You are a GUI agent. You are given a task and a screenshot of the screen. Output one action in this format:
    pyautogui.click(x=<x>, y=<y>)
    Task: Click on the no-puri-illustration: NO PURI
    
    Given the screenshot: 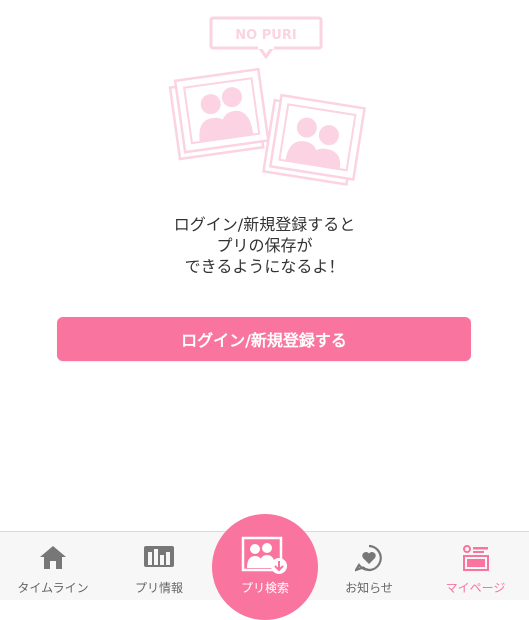 What is the action you would take?
    pyautogui.click(x=267, y=101)
    